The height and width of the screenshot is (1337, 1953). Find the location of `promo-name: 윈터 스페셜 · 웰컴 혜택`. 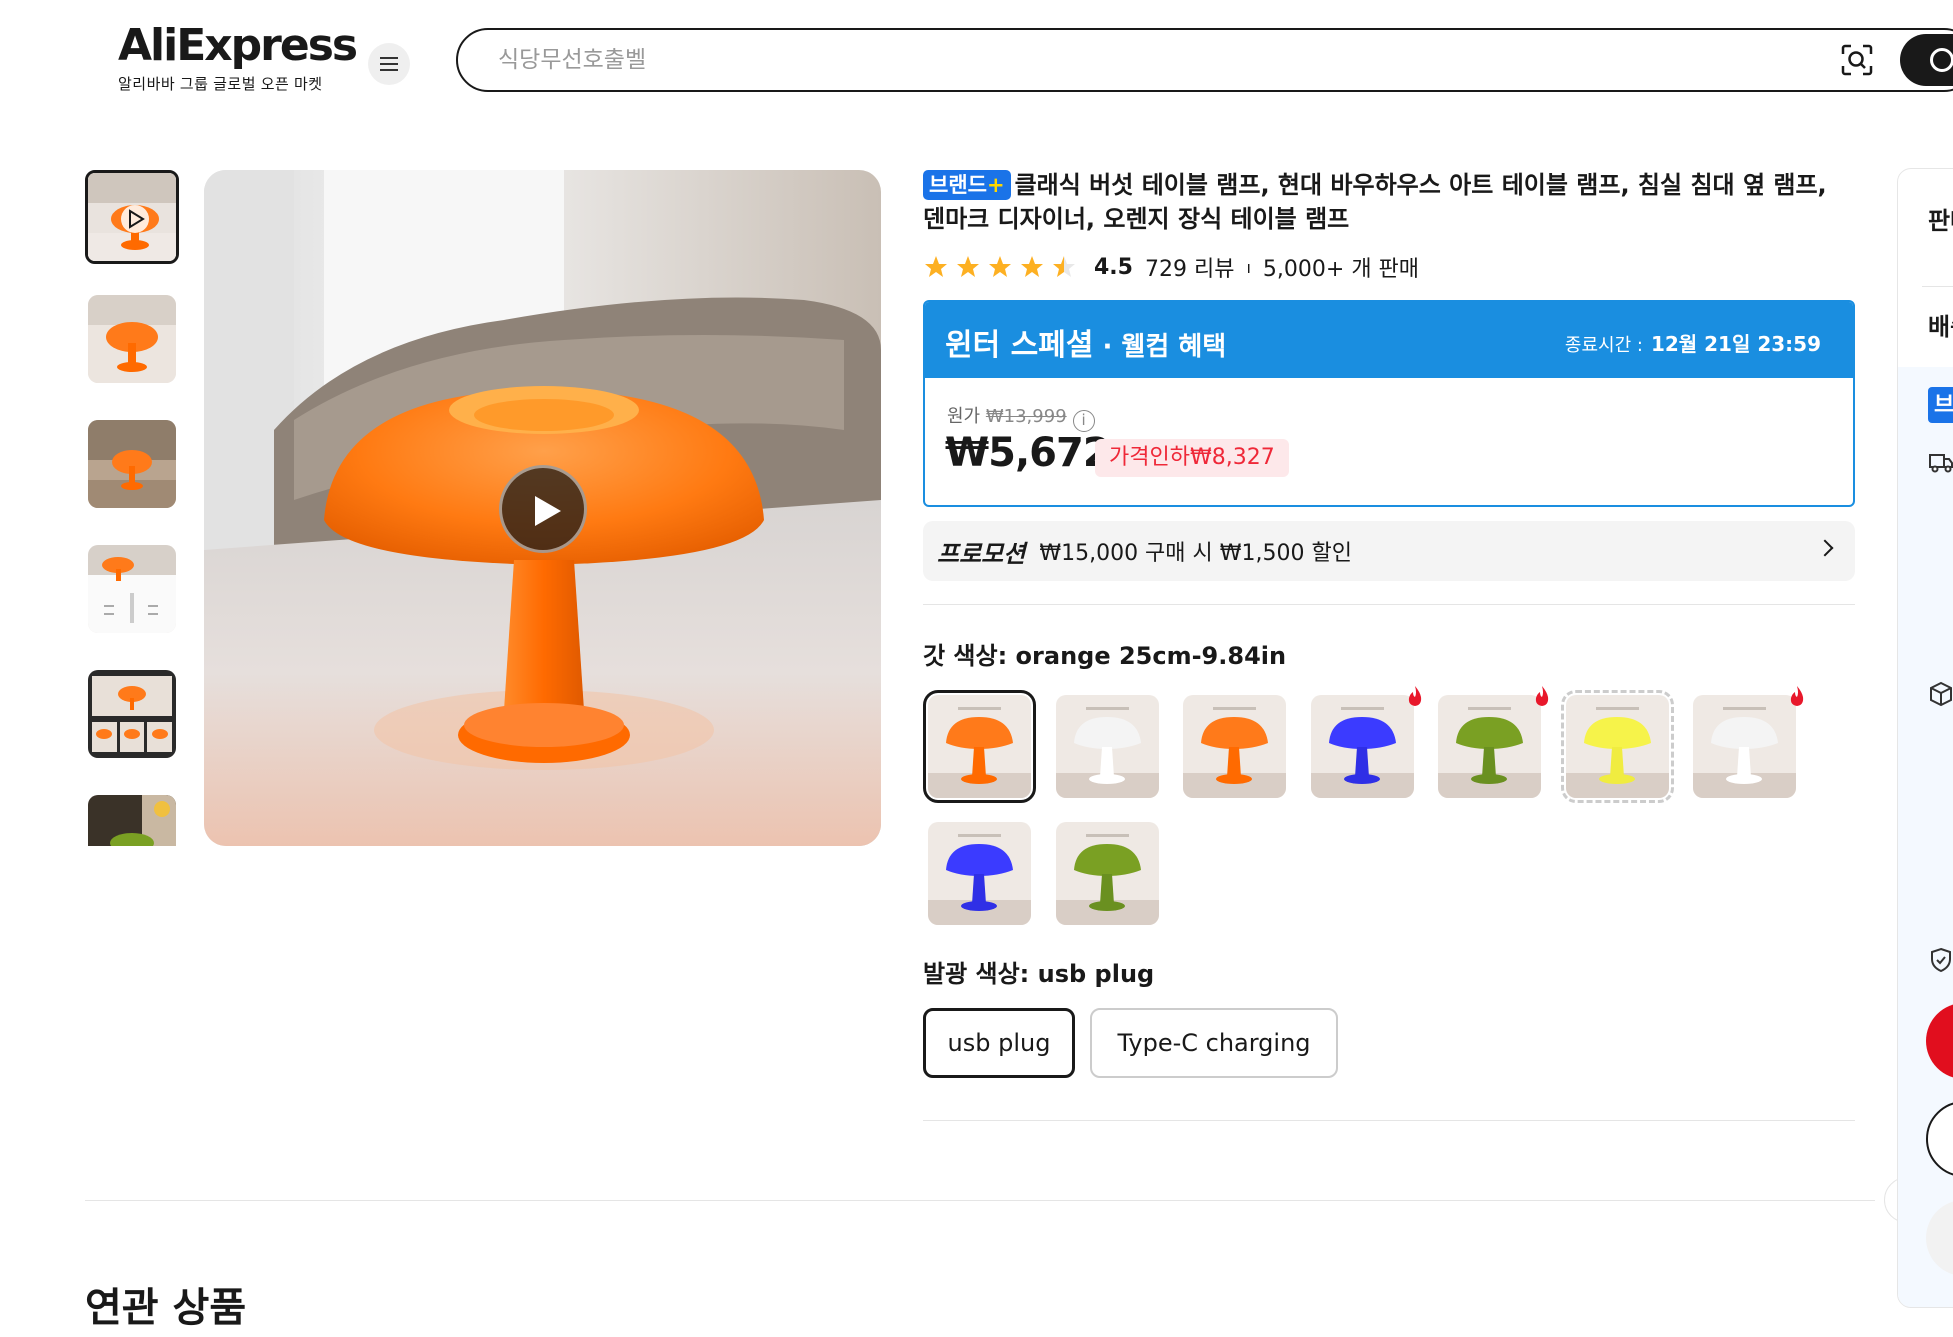

promo-name: 윈터 스페셜 · 웰컴 혜택 is located at coordinates (1085, 342).